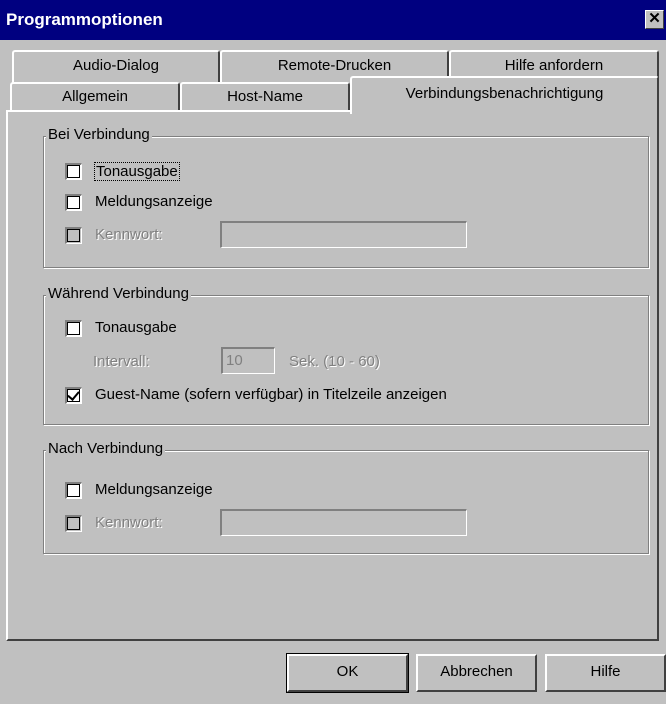 This screenshot has width=666, height=704. I want to click on tab-label: Host-Name, so click(265, 96).